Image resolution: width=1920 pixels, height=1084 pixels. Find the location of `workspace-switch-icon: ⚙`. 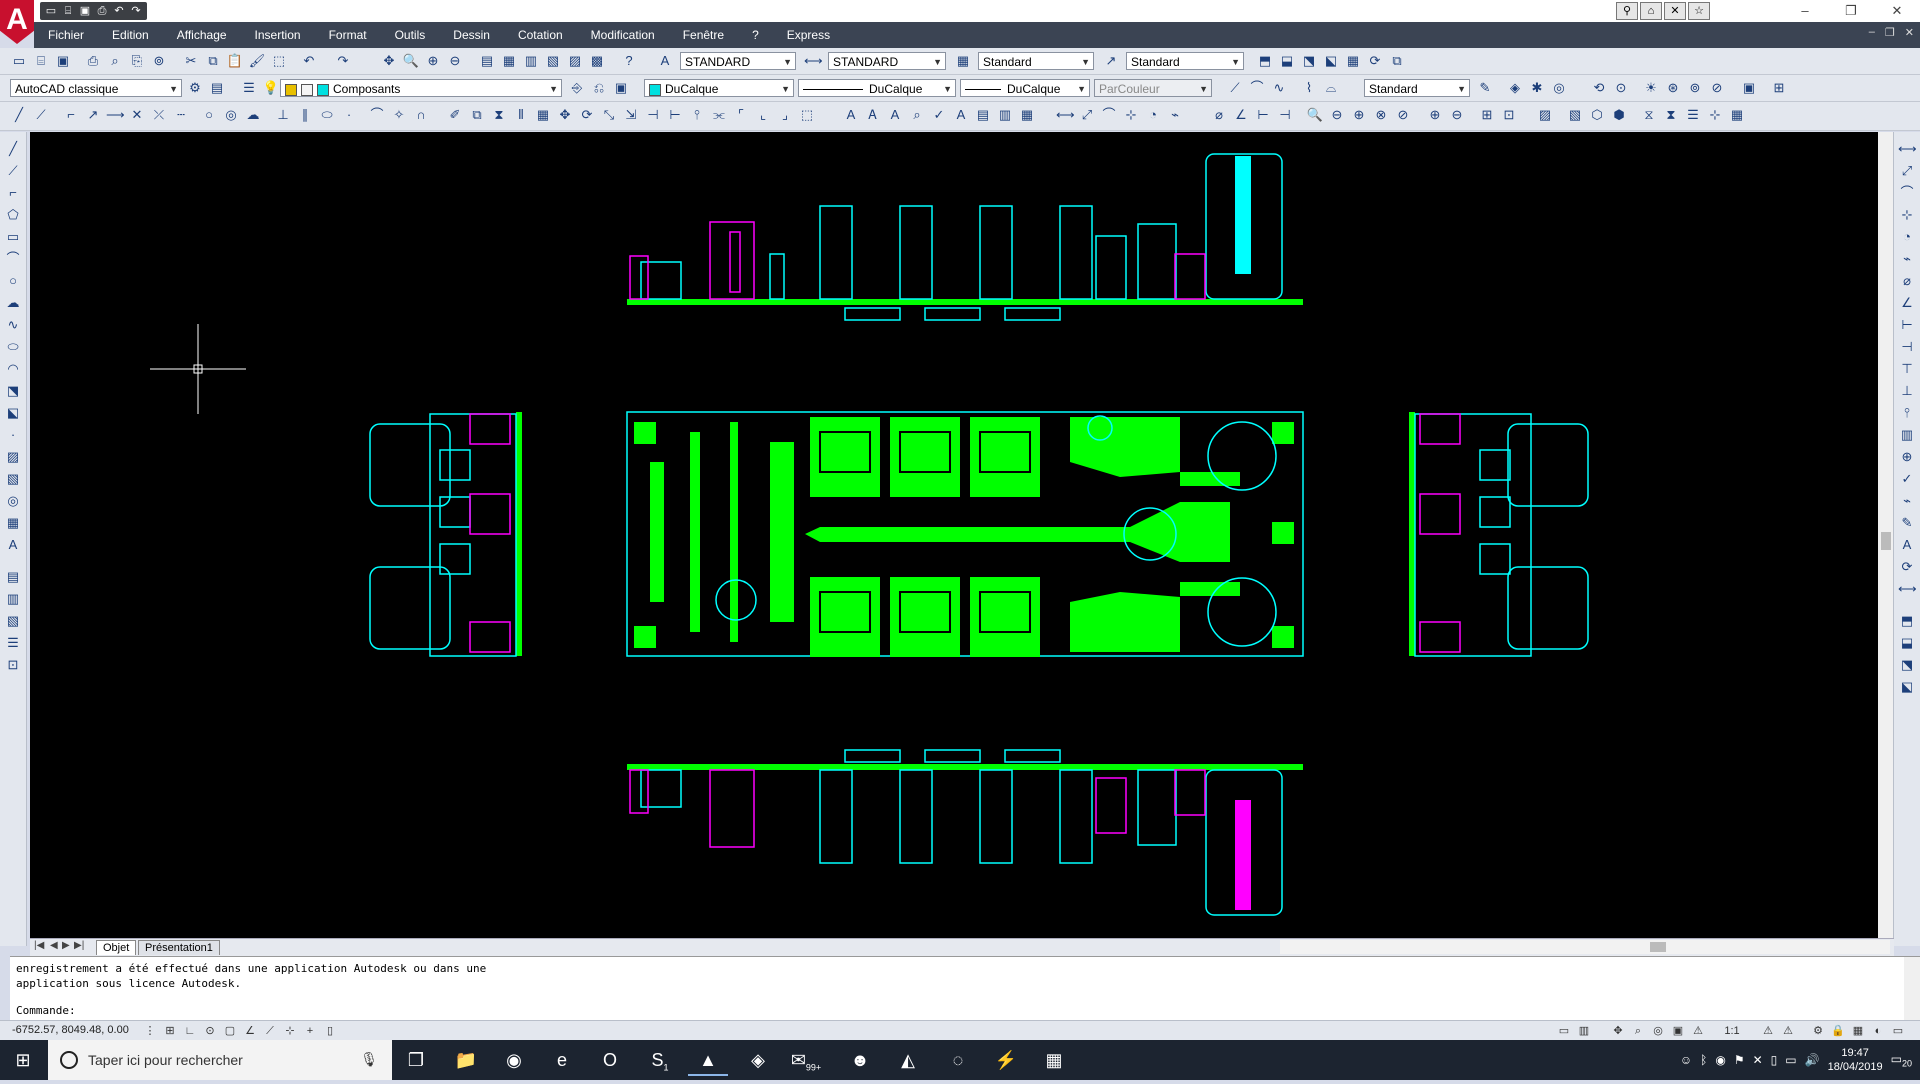

workspace-switch-icon: ⚙ is located at coordinates (1818, 1031).